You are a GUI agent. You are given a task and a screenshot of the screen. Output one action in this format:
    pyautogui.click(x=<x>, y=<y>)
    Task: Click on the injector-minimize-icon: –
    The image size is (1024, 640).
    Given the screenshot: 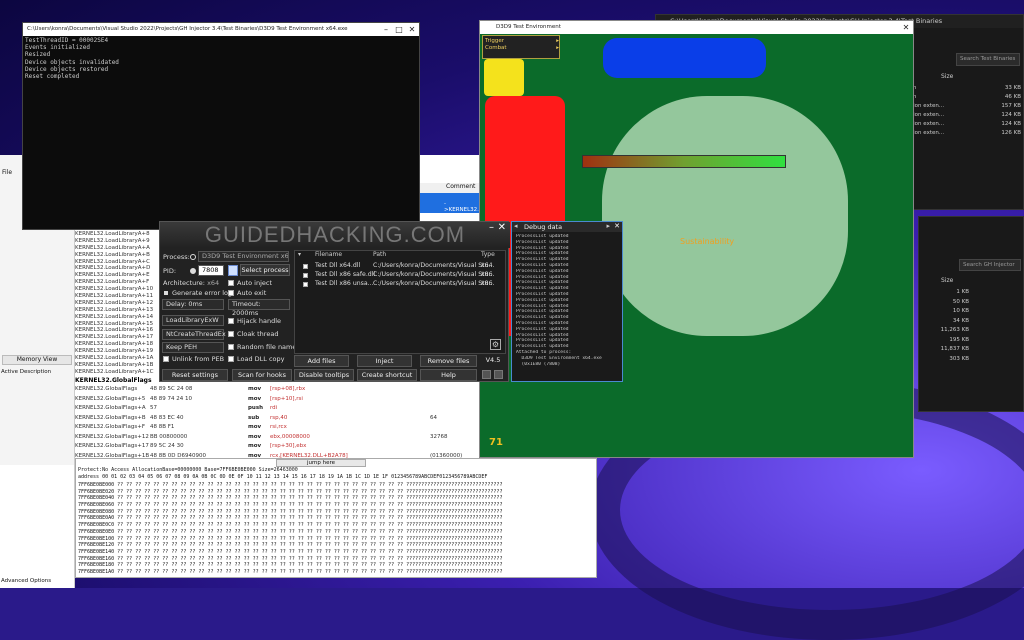 What is the action you would take?
    pyautogui.click(x=491, y=227)
    